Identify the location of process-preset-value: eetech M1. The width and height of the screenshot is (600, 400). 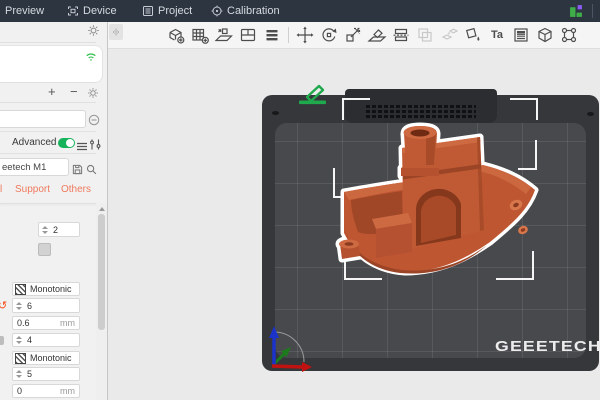
(24, 167).